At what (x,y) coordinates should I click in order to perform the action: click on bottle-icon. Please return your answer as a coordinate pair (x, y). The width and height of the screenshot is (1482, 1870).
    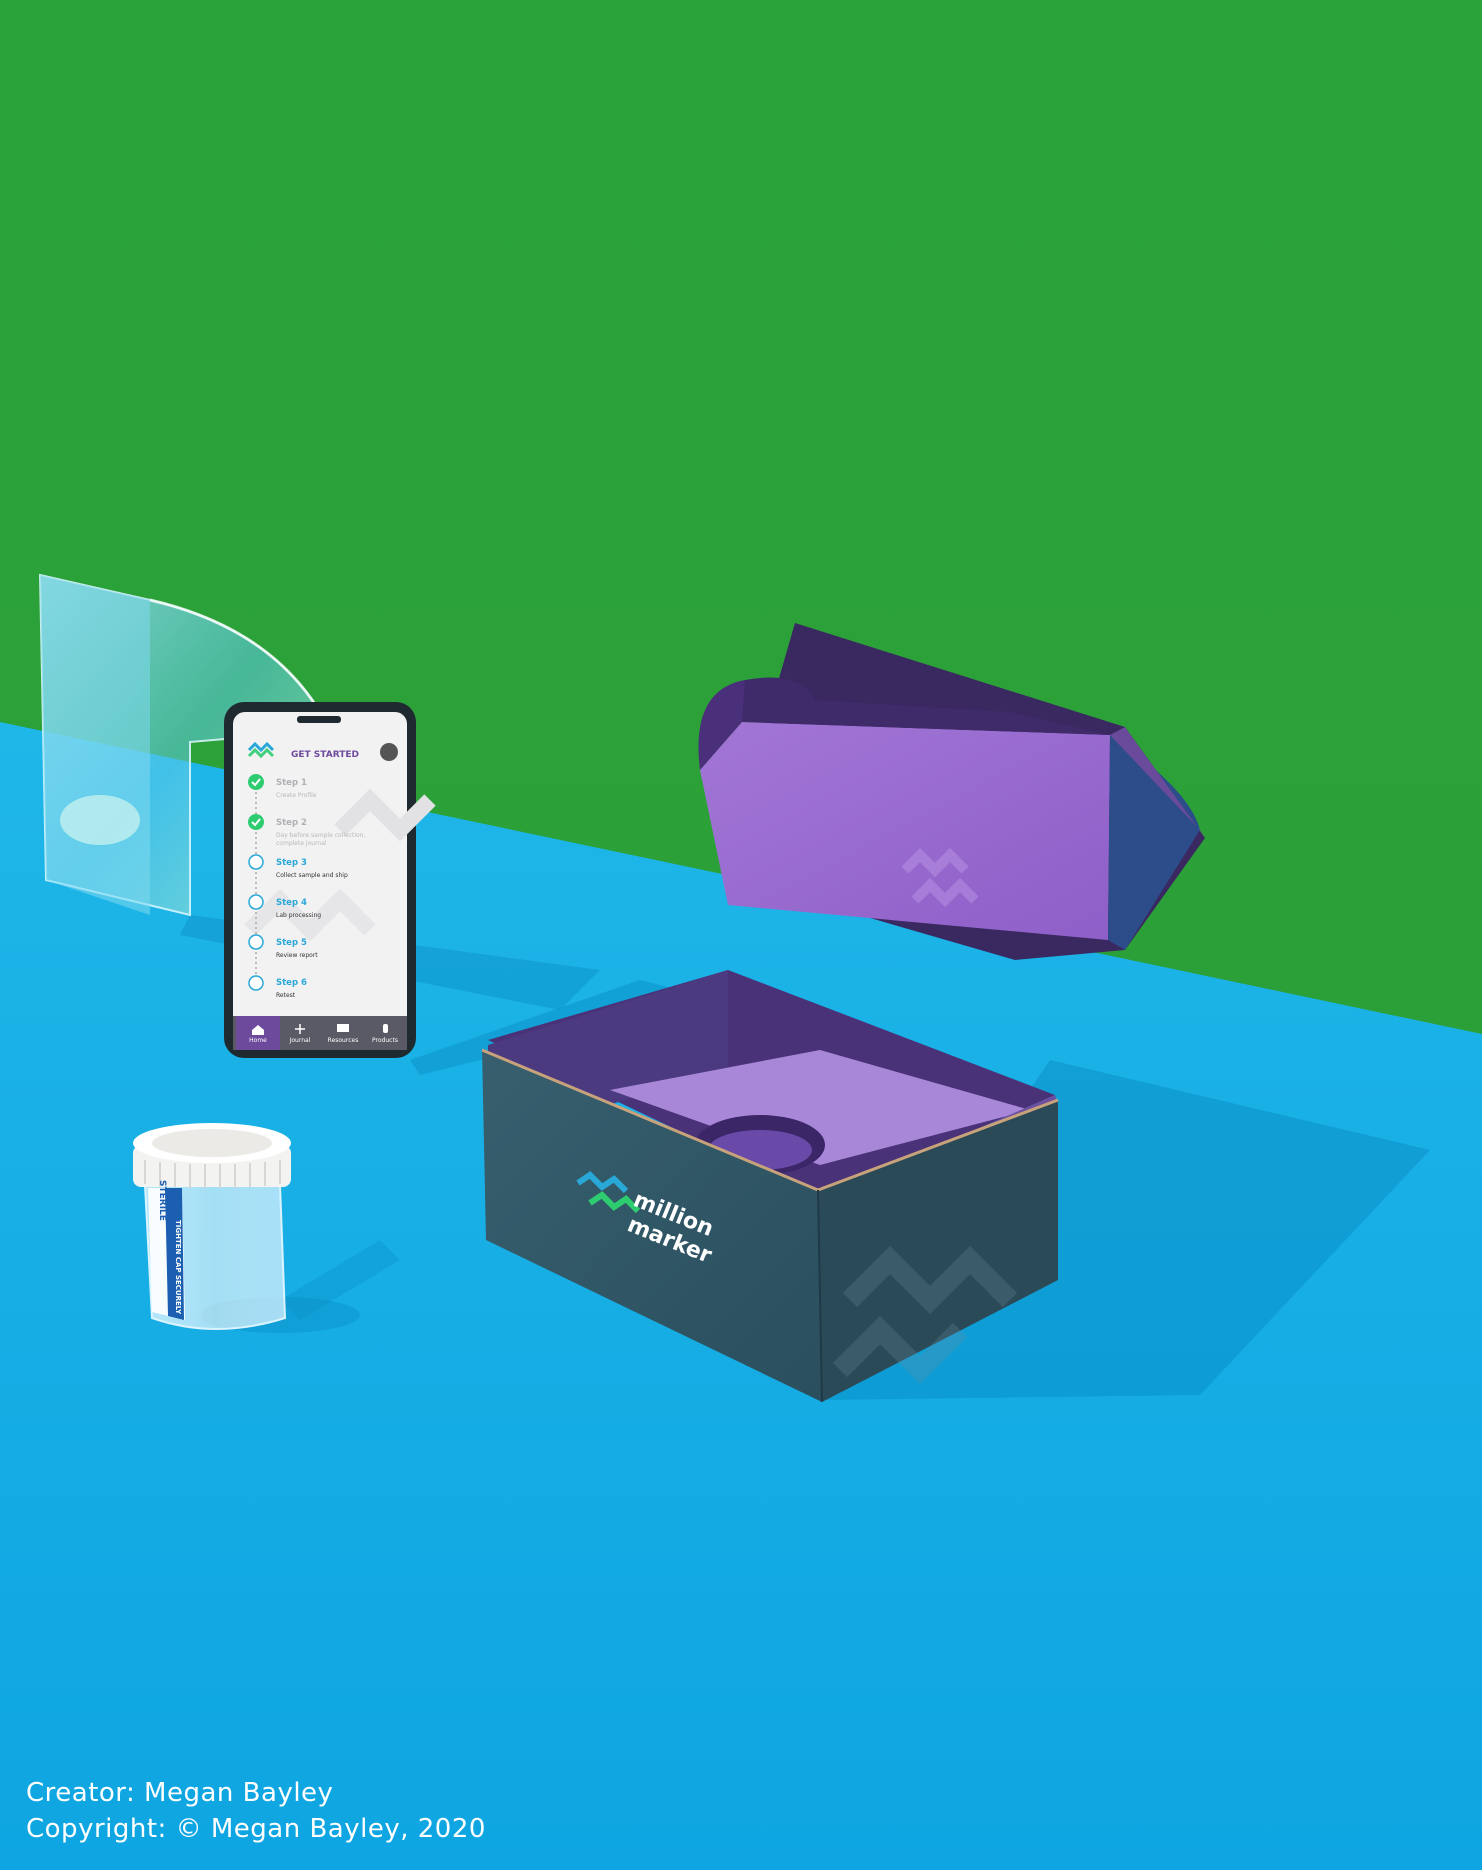
    Looking at the image, I should click on (385, 1028).